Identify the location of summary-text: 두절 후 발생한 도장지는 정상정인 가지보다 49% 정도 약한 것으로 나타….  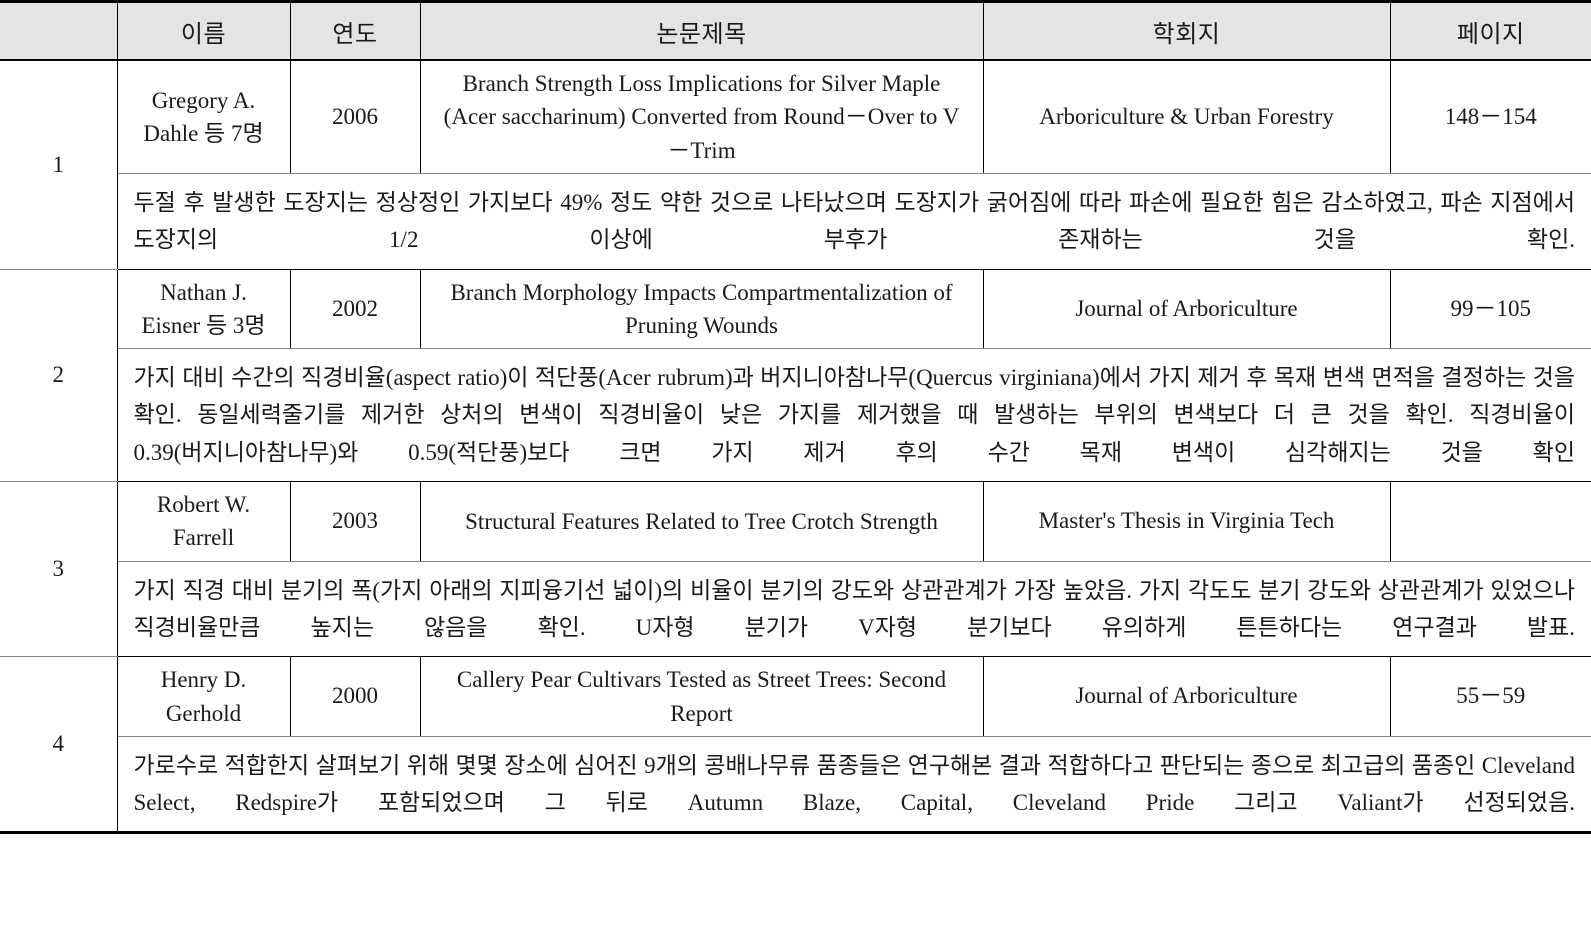
(854, 221).